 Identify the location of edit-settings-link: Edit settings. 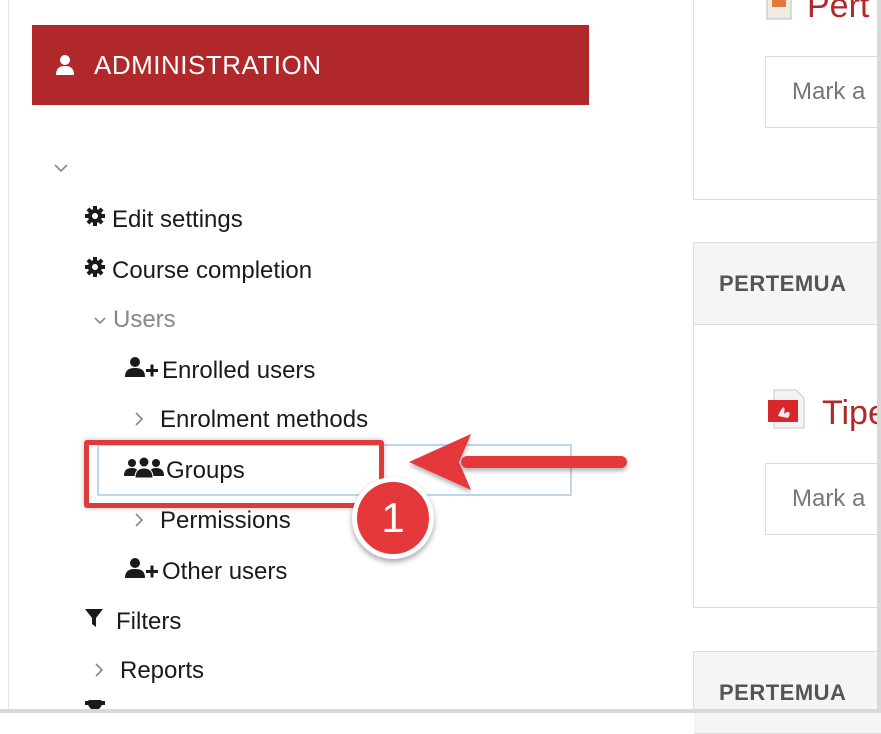
(163, 219).